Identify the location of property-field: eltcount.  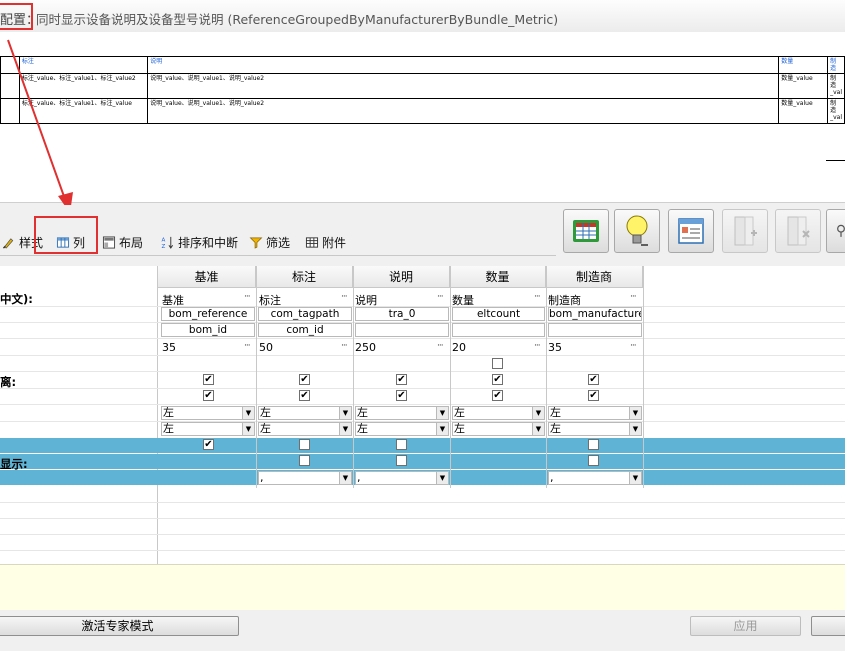
(498, 314).